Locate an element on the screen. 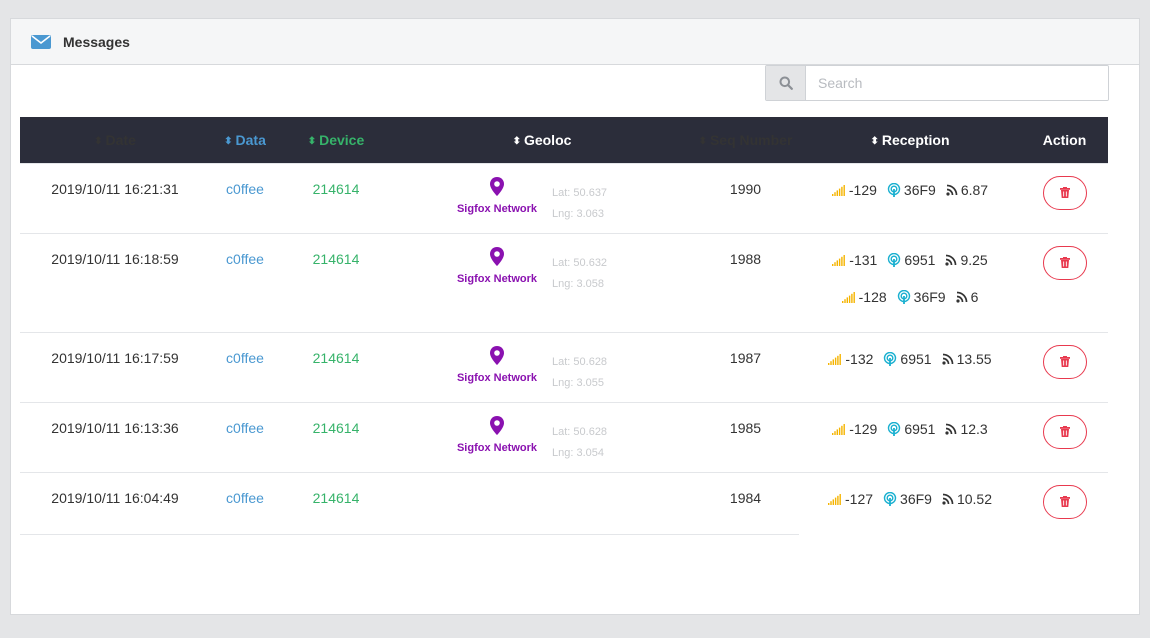  snr-value: 9.25 is located at coordinates (974, 259).